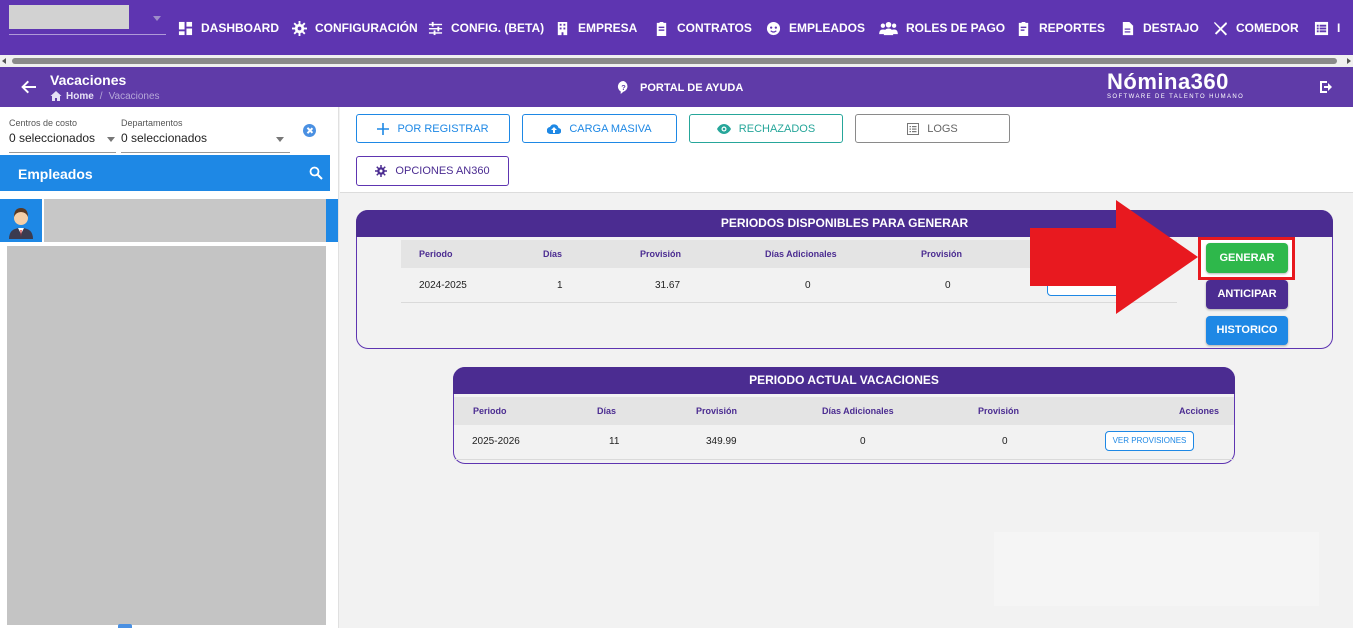 The image size is (1353, 628). I want to click on face-icon, so click(773, 28).